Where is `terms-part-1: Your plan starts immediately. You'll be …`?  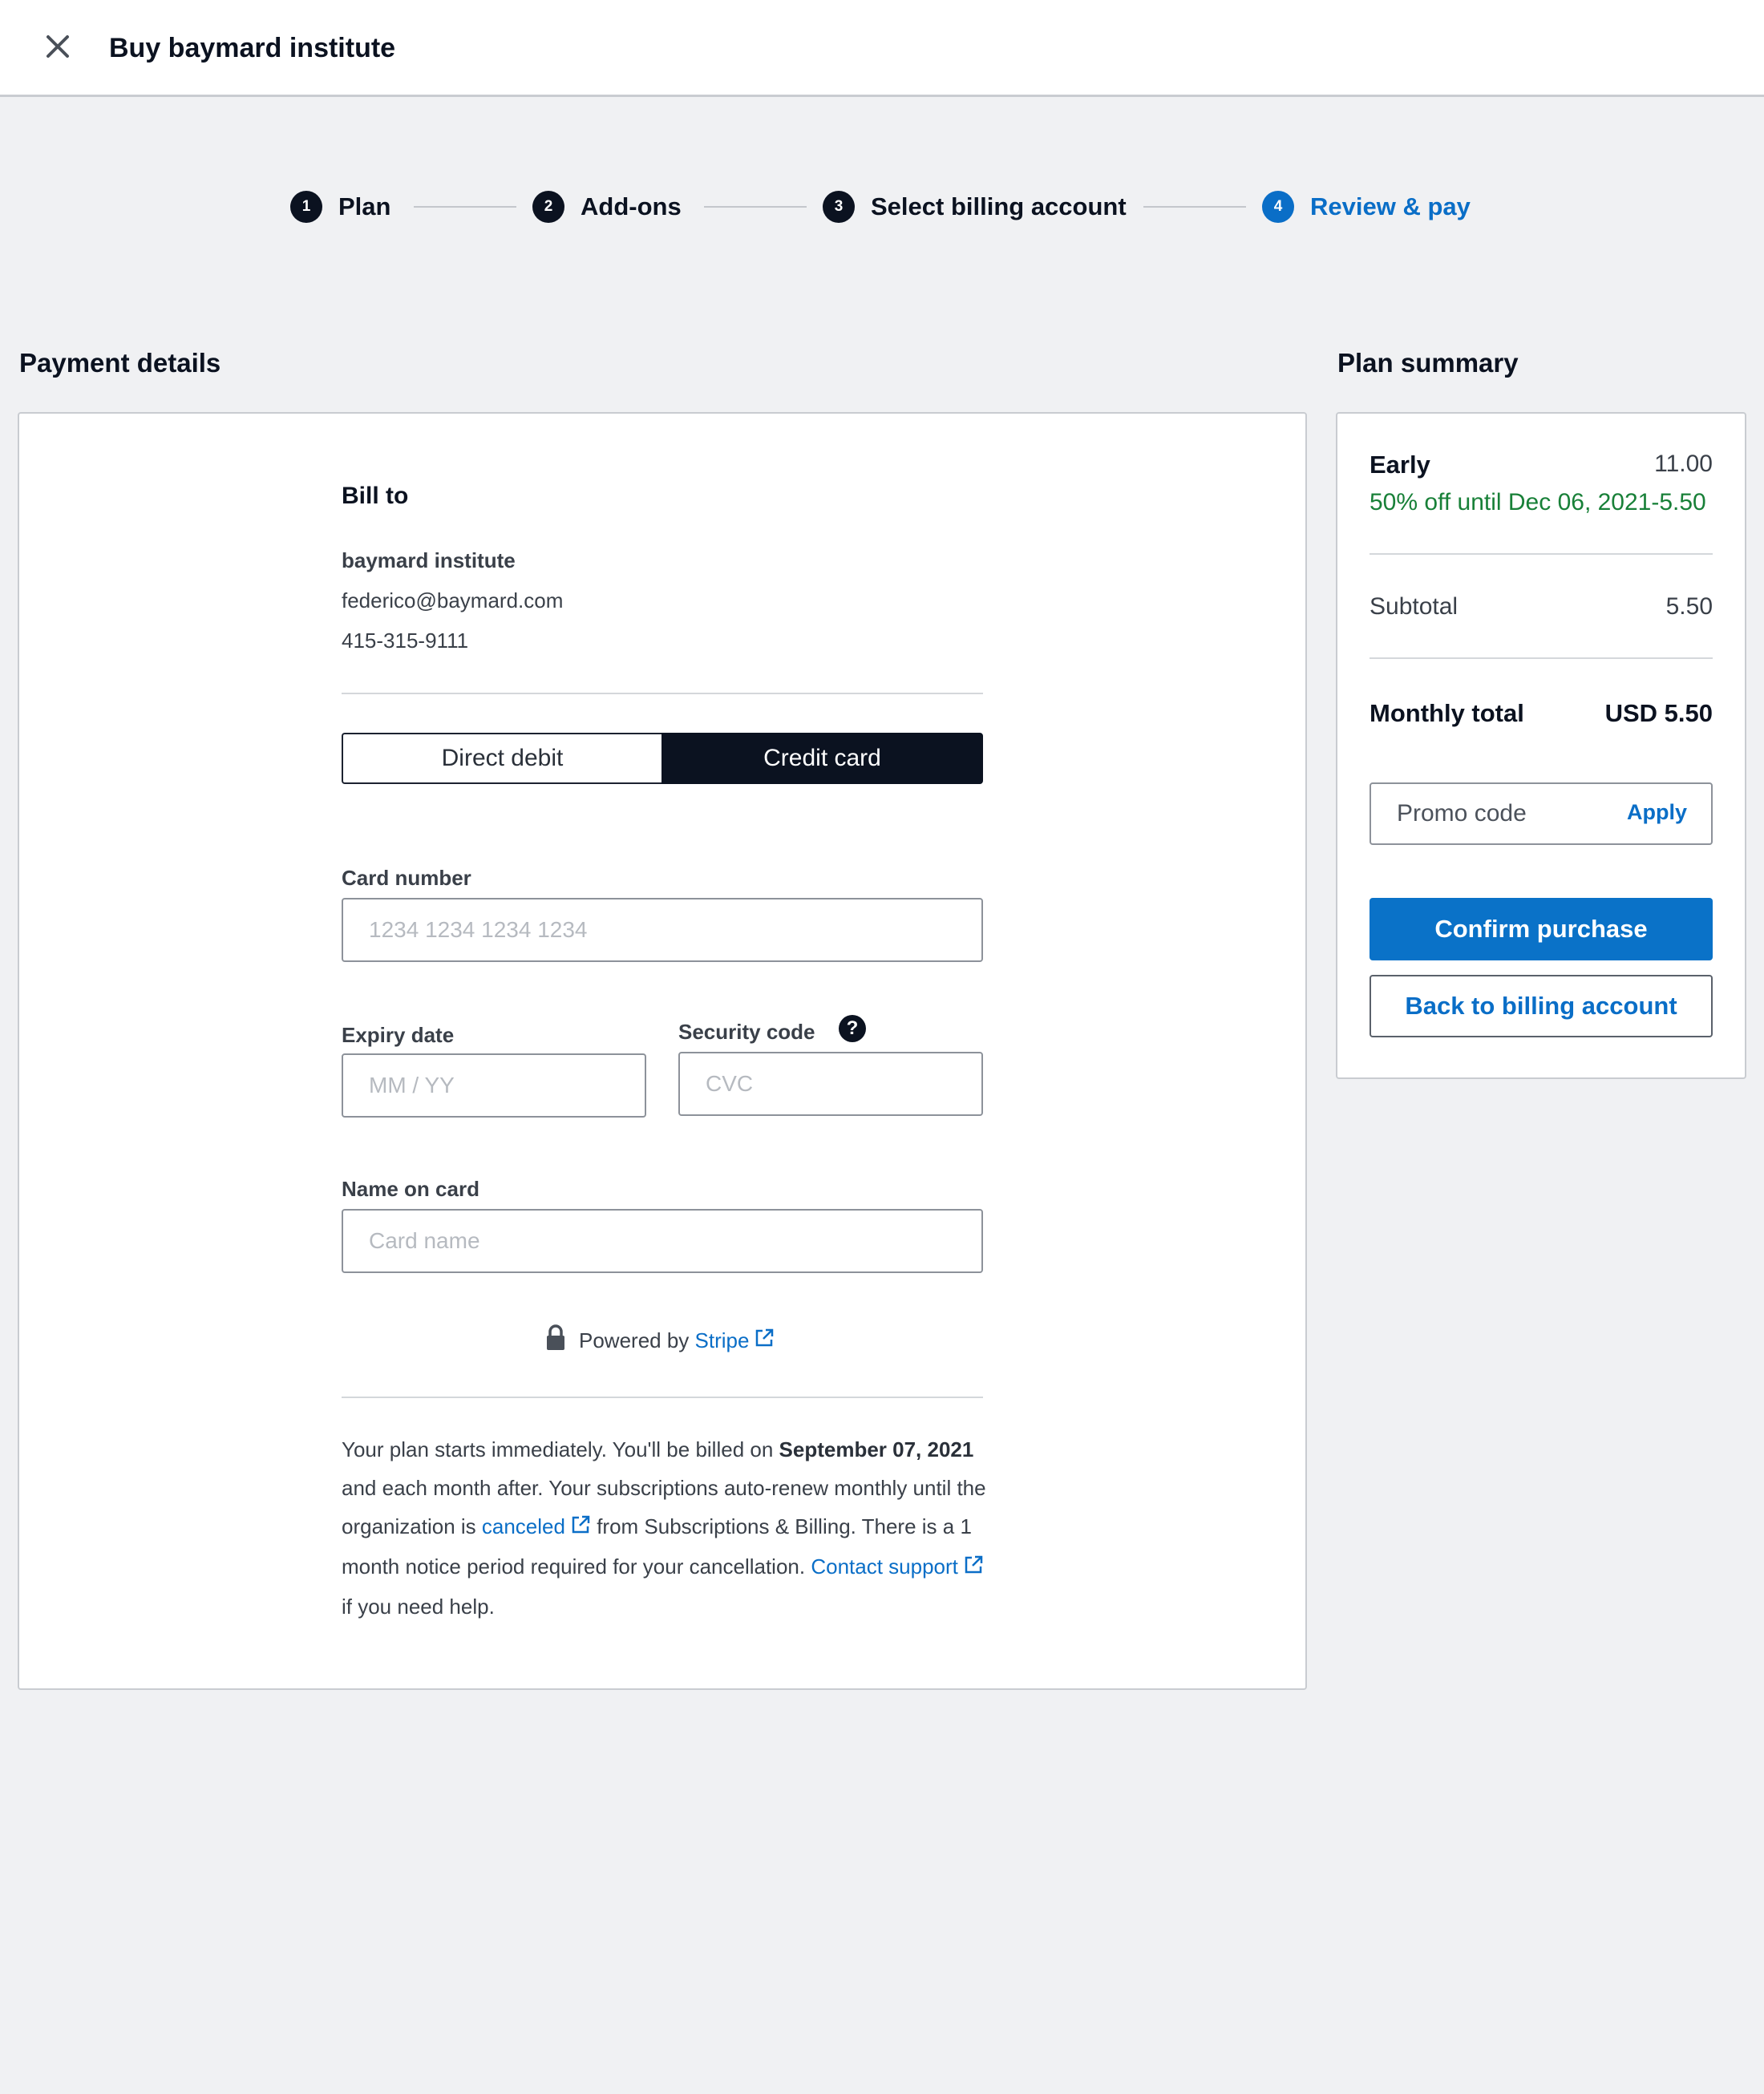 terms-part-1: Your plan starts immediately. You'll be … is located at coordinates (560, 1449).